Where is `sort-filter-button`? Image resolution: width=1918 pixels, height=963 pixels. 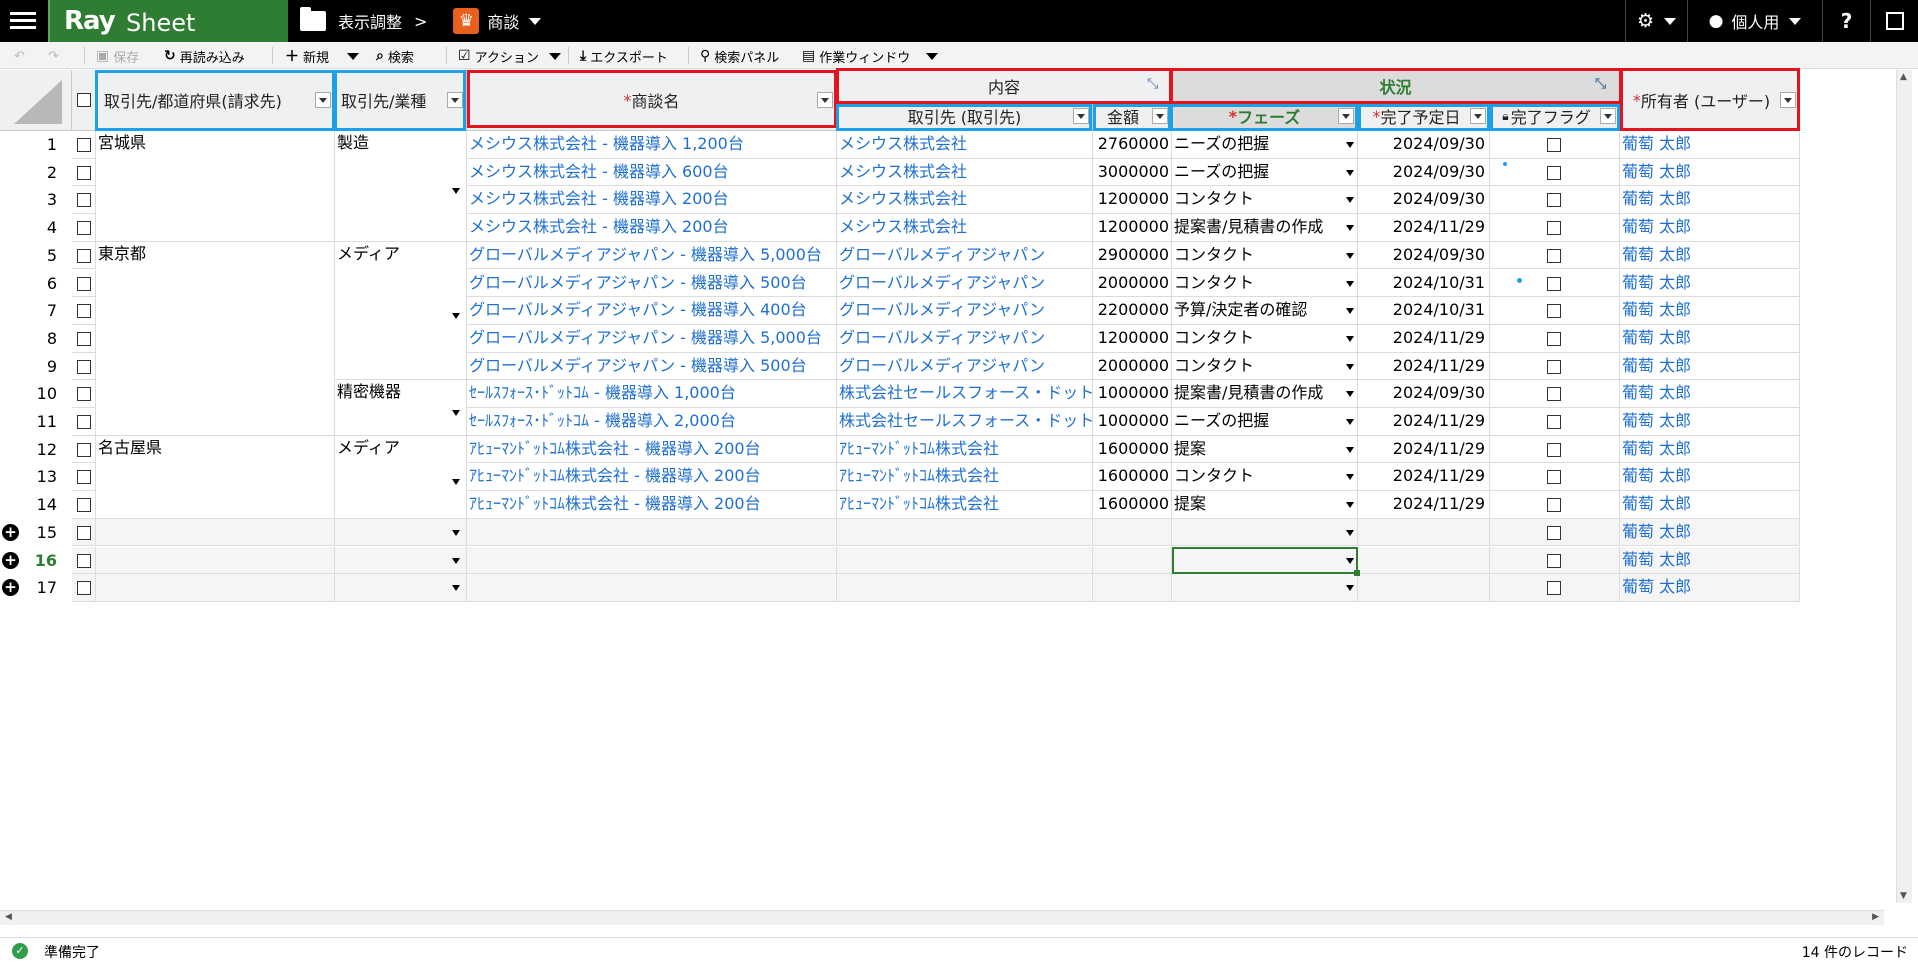
sort-filter-button is located at coordinates (455, 100).